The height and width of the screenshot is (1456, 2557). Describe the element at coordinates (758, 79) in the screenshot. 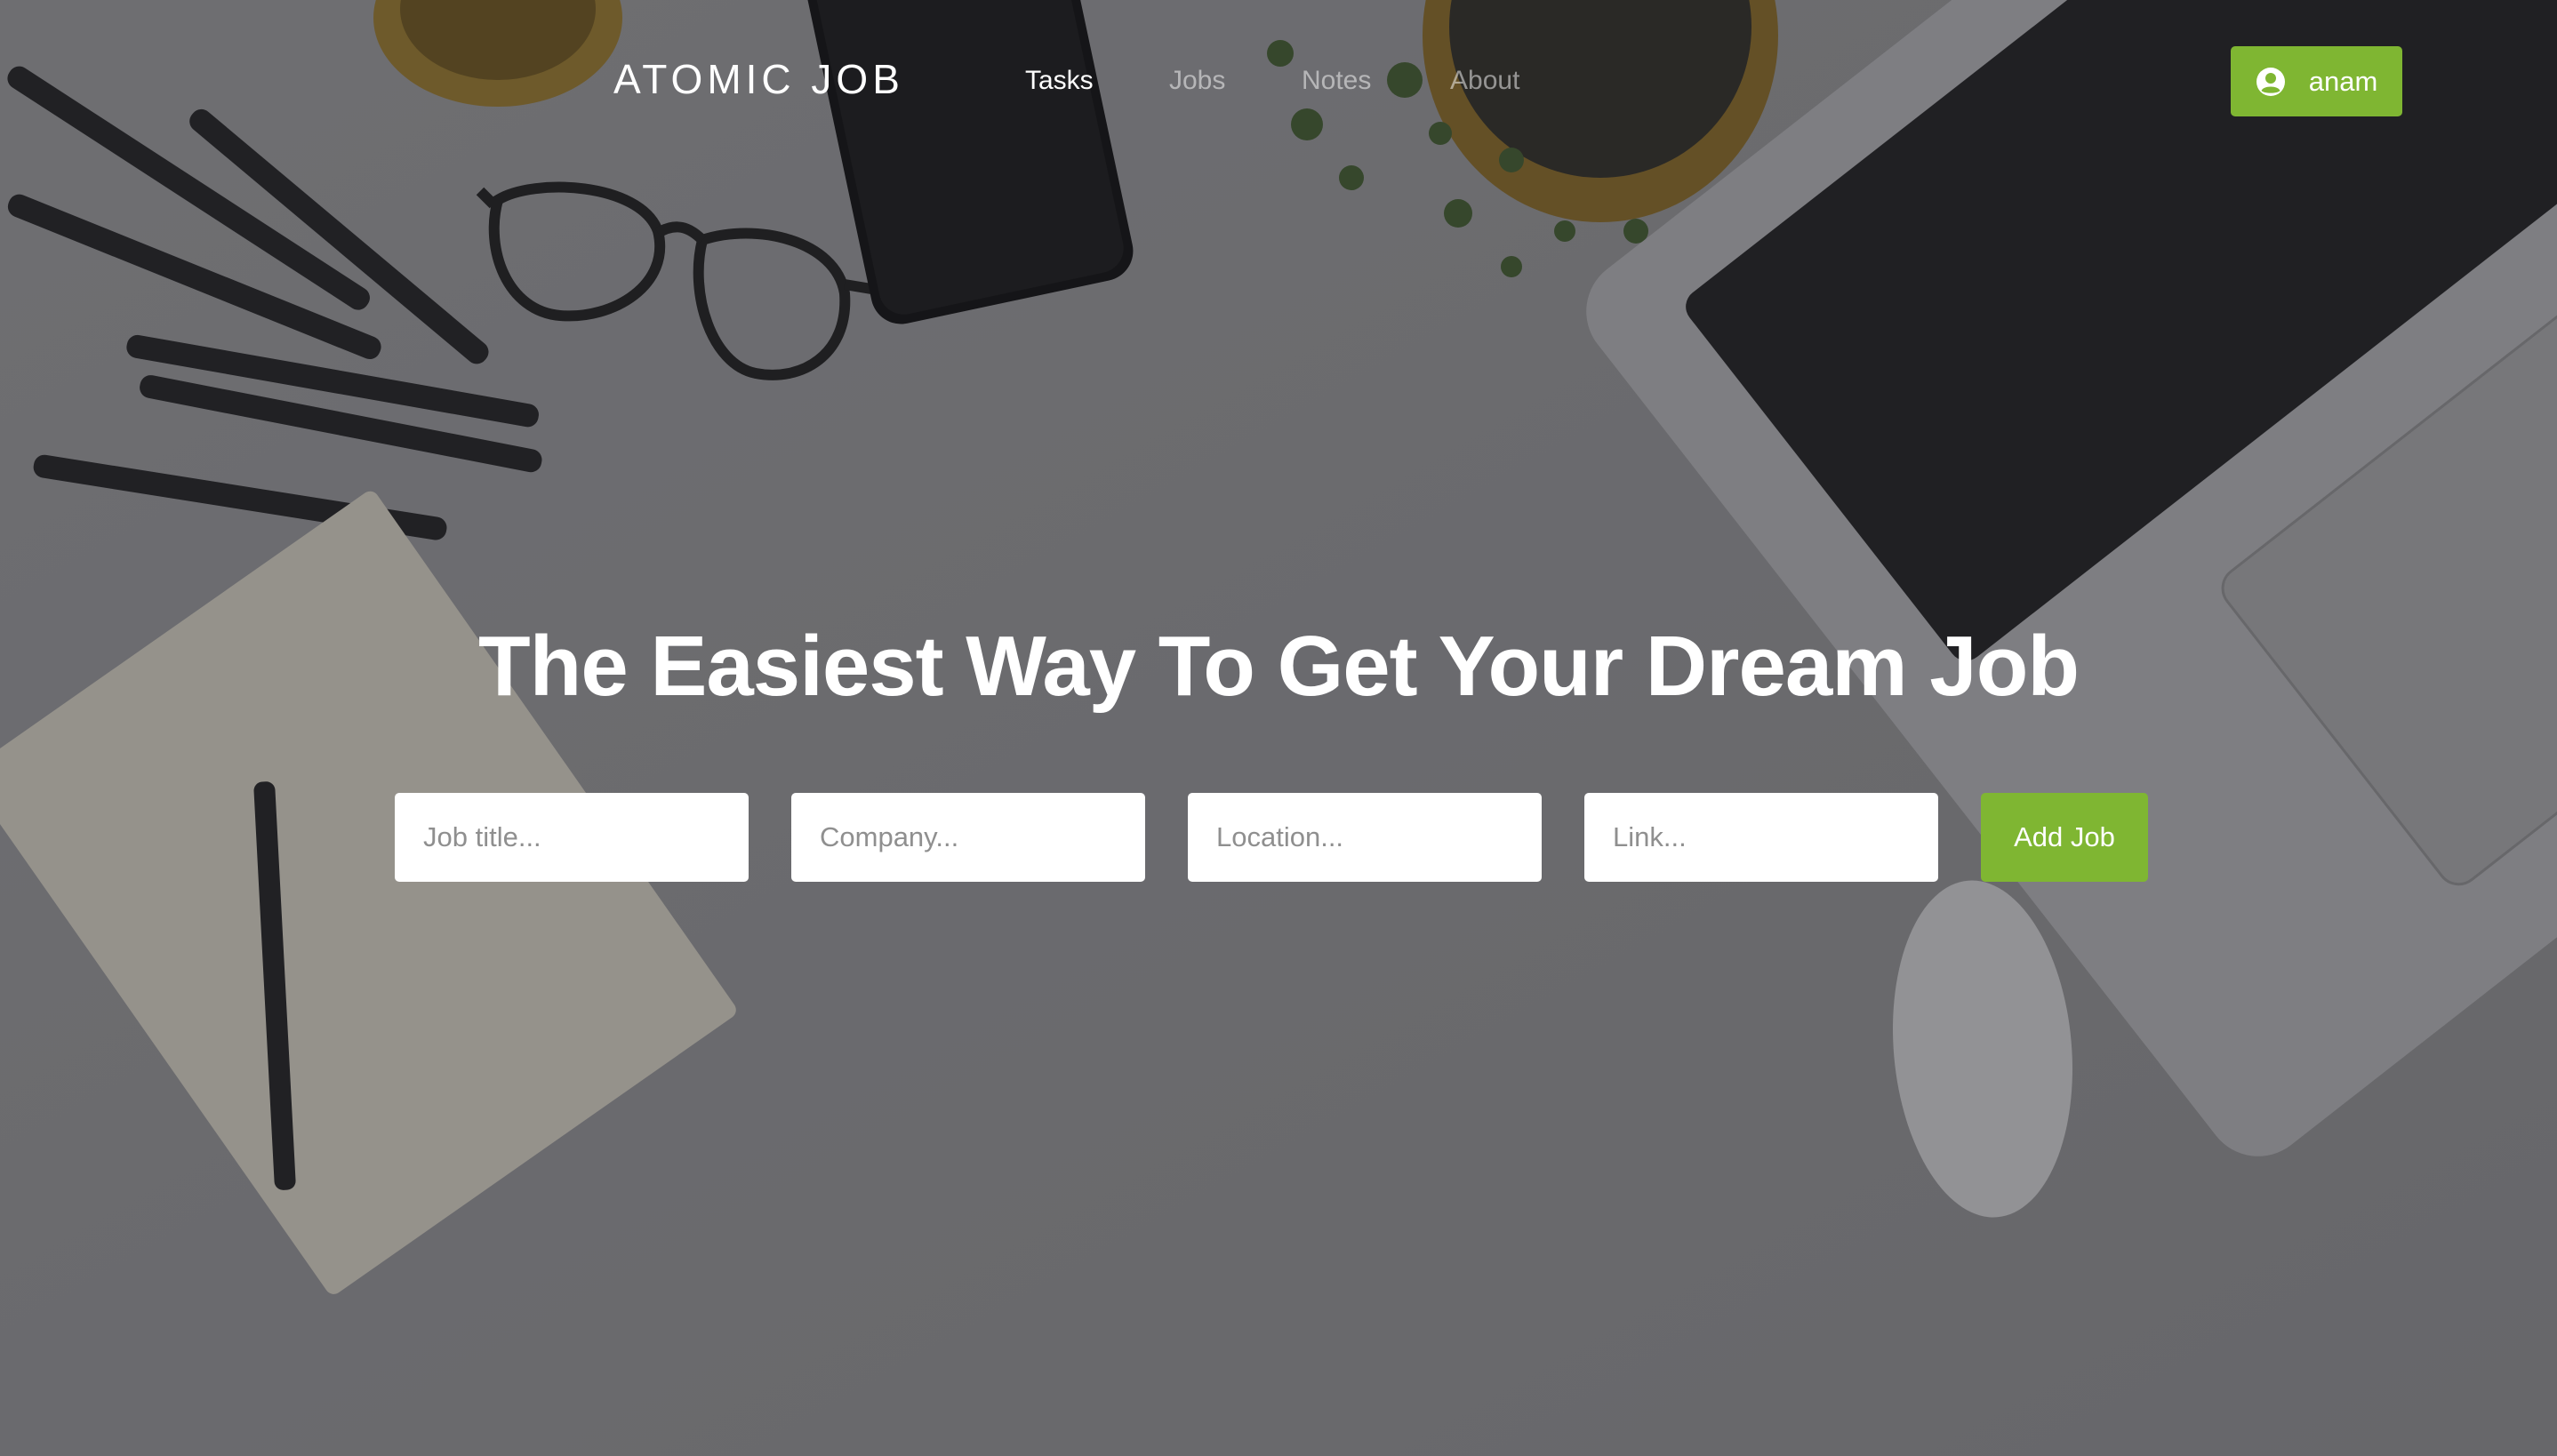

I see `brand-logo: ATOMIC JOB` at that location.